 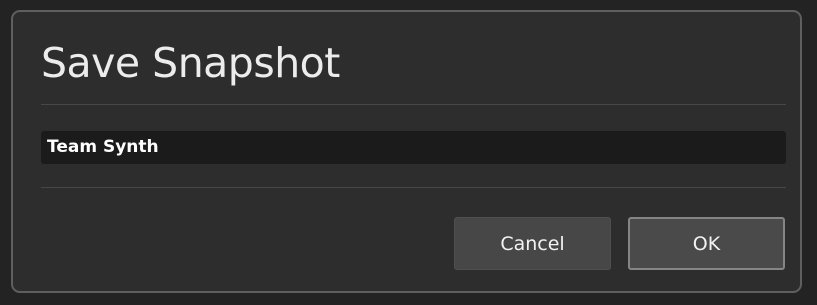 What do you see at coordinates (706, 243) in the screenshot?
I see `ok-button: OK` at bounding box center [706, 243].